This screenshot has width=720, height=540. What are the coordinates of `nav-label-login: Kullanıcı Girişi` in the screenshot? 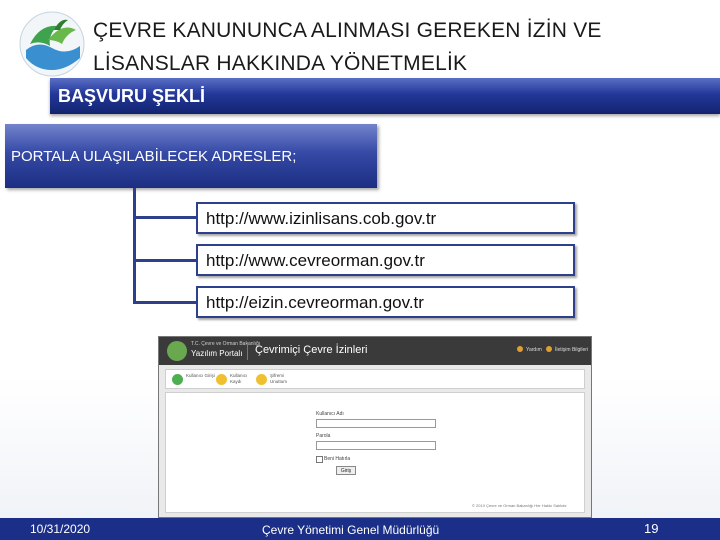 It's located at (200, 375).